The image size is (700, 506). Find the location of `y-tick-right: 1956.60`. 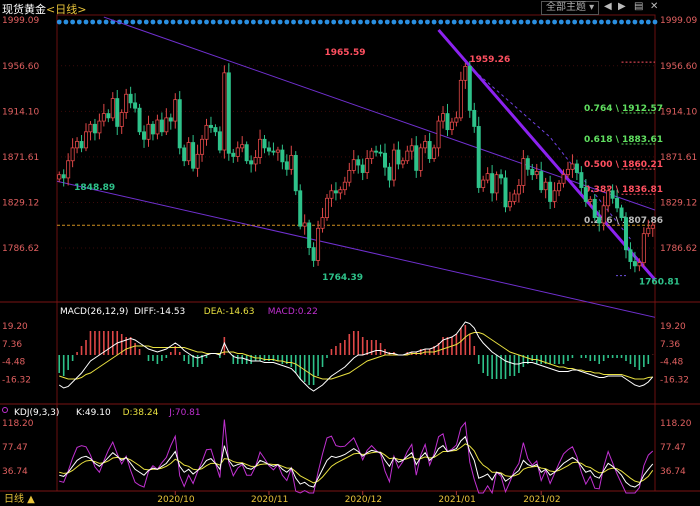

y-tick-right: 1956.60 is located at coordinates (678, 67).